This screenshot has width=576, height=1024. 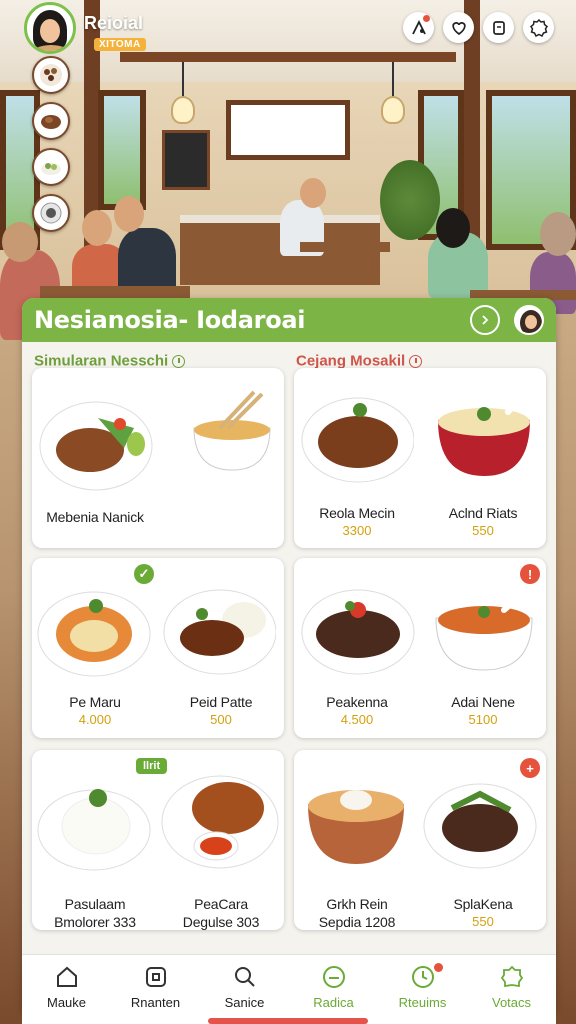 What do you see at coordinates (420, 648) in the screenshot?
I see `menu-card: ! Peakenna 4.500 Adai Nene 5100` at bounding box center [420, 648].